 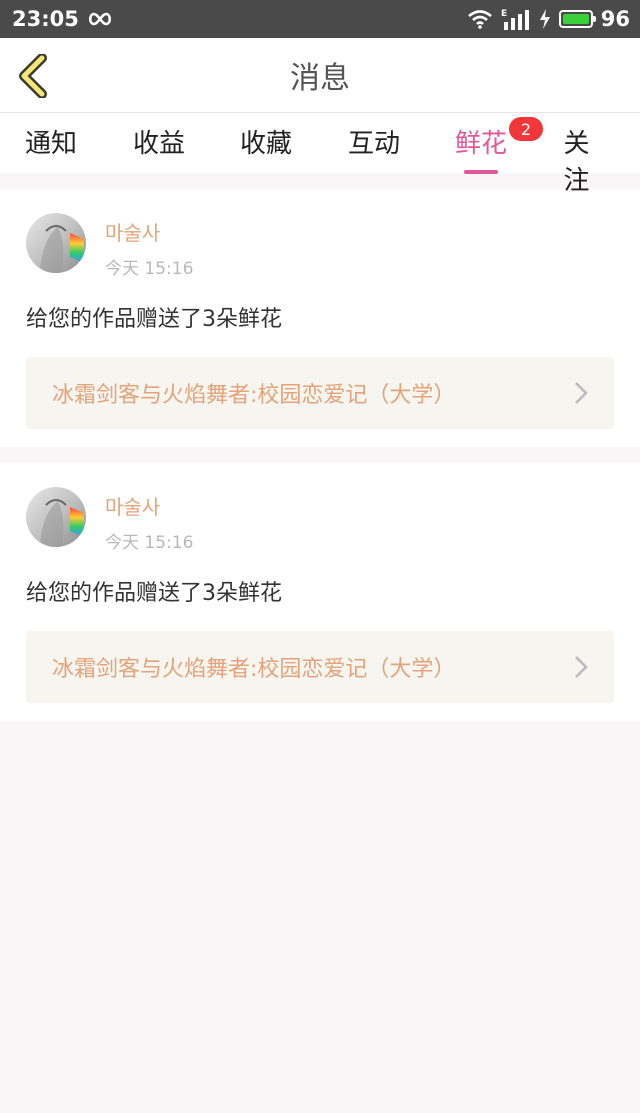 I want to click on svg-text: E, so click(x=504, y=14).